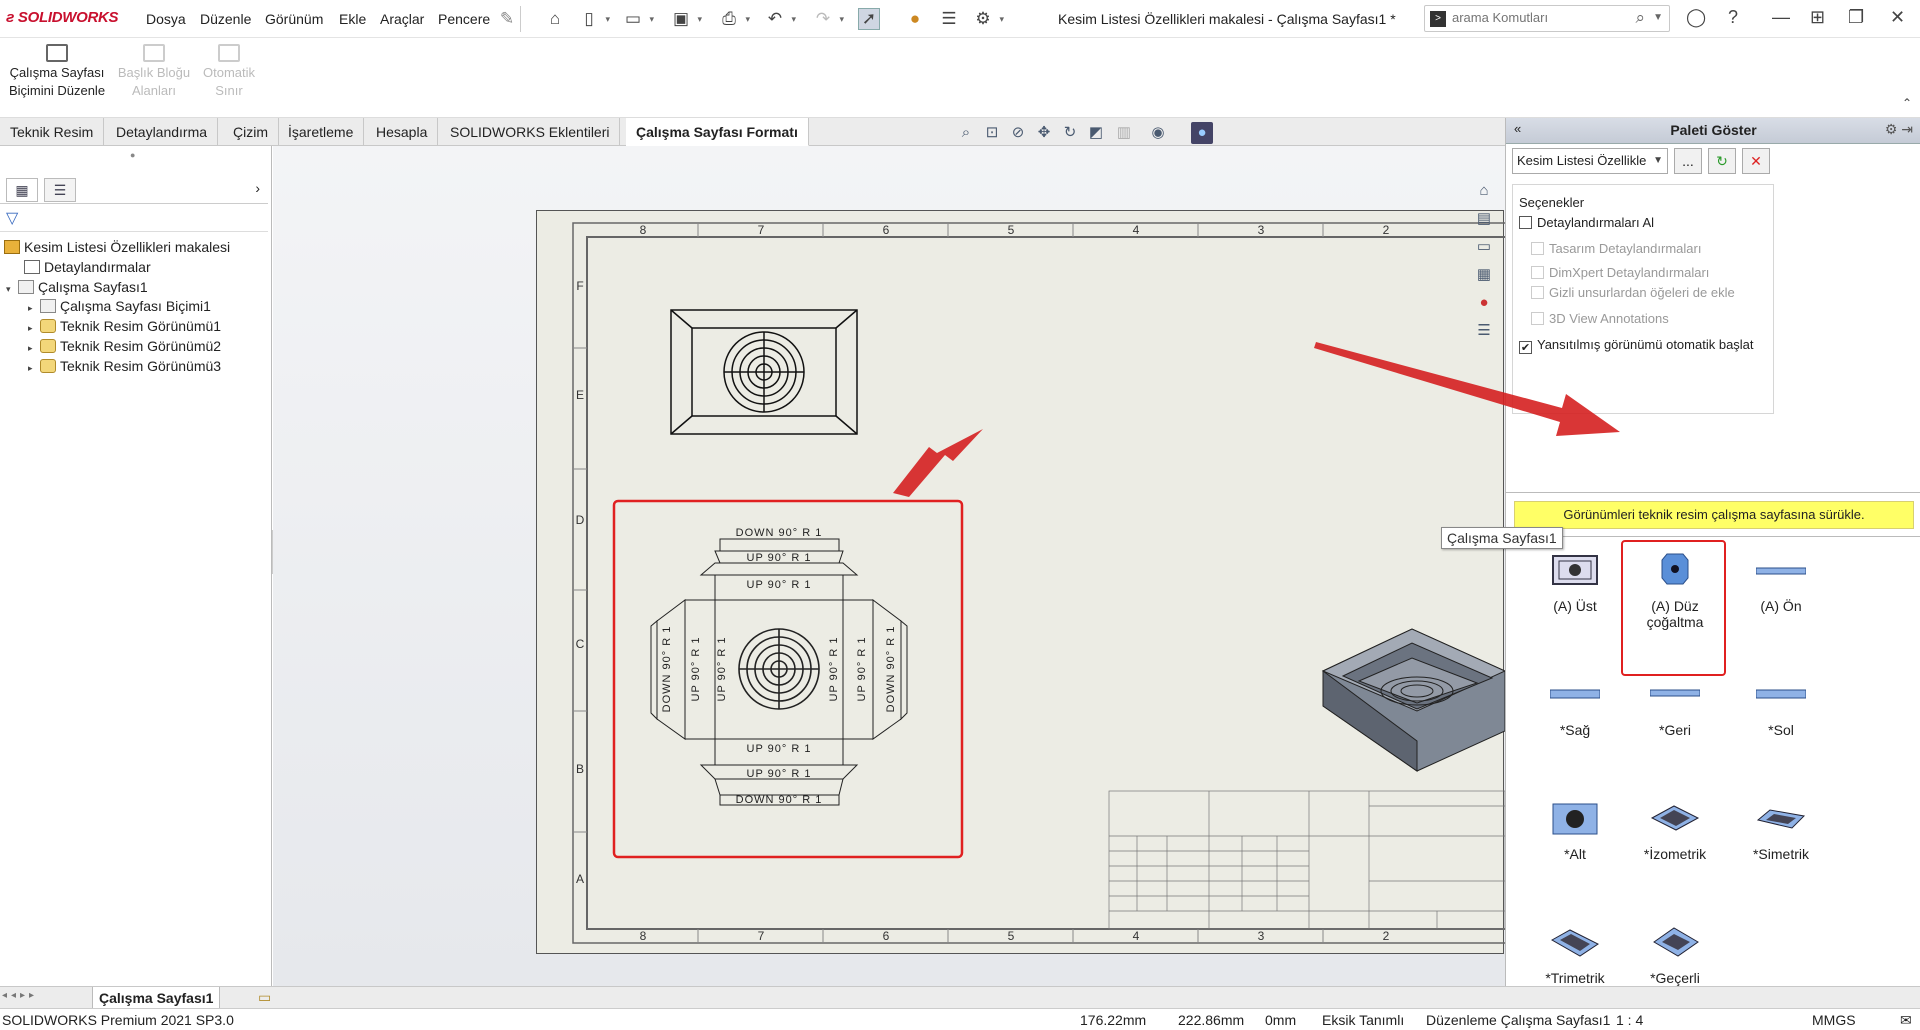  What do you see at coordinates (34, 368) in the screenshot?
I see `expand-toggle-icon: ▸` at bounding box center [34, 368].